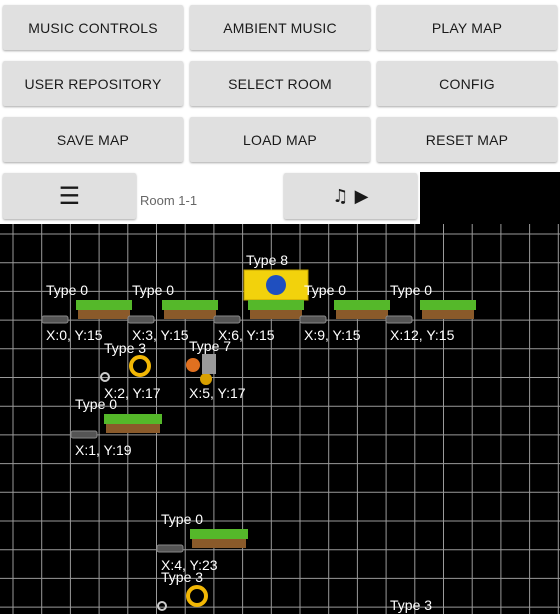 Image resolution: width=560 pixels, height=614 pixels. I want to click on object-coord-label: X:0, Y:15, so click(74, 335).